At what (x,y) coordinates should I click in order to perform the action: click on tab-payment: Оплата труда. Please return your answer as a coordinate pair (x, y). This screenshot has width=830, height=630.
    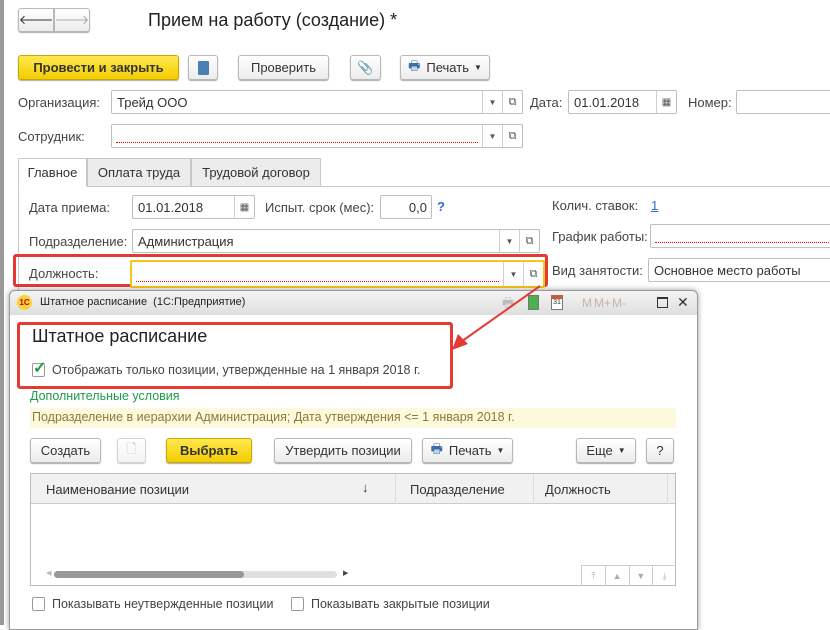
    Looking at the image, I should click on (139, 172).